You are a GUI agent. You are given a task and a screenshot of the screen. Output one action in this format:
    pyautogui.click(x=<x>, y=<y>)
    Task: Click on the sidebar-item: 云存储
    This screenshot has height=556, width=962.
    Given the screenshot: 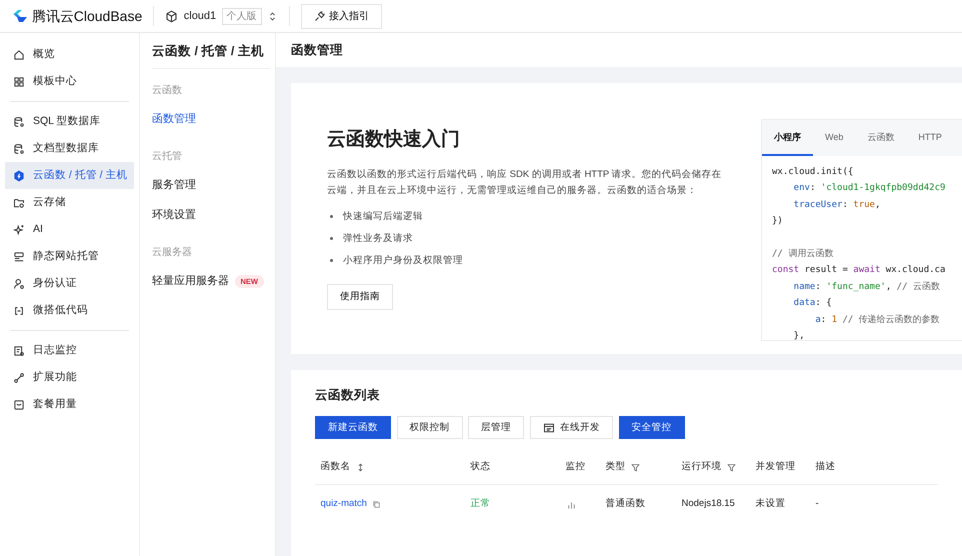 What is the action you would take?
    pyautogui.click(x=69, y=202)
    